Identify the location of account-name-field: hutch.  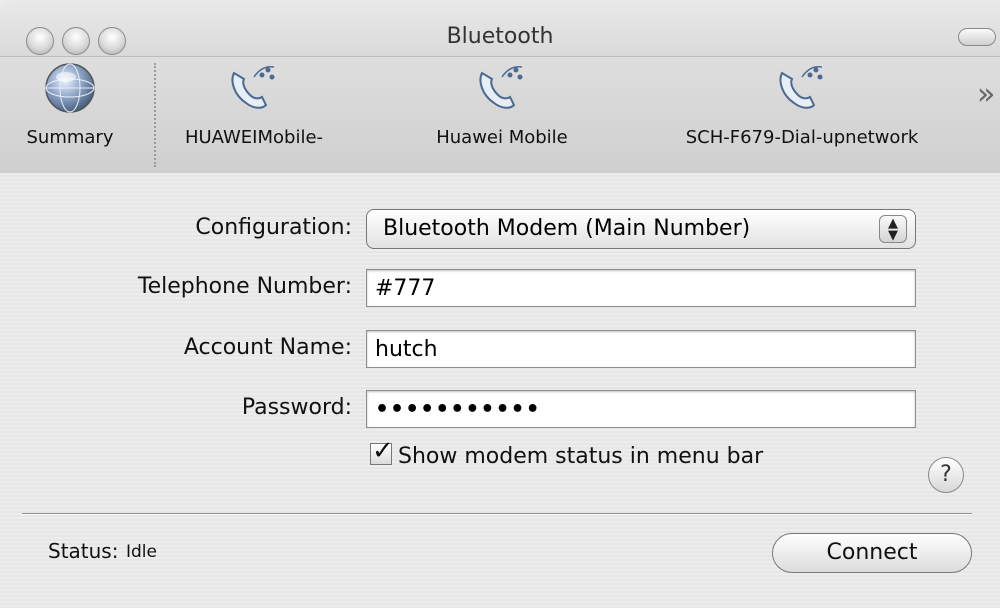
(641, 349).